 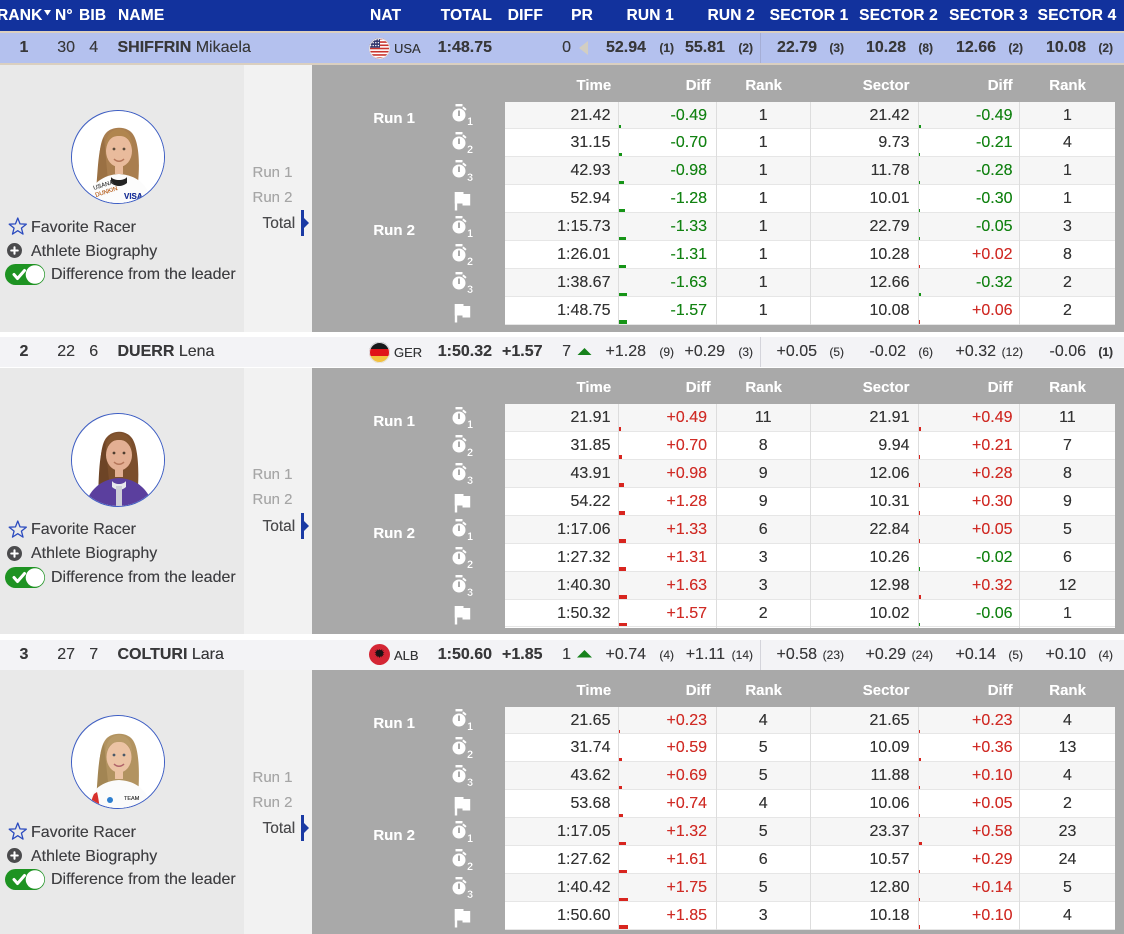 What do you see at coordinates (132, 799) in the screenshot?
I see `svg-text: TEAM` at bounding box center [132, 799].